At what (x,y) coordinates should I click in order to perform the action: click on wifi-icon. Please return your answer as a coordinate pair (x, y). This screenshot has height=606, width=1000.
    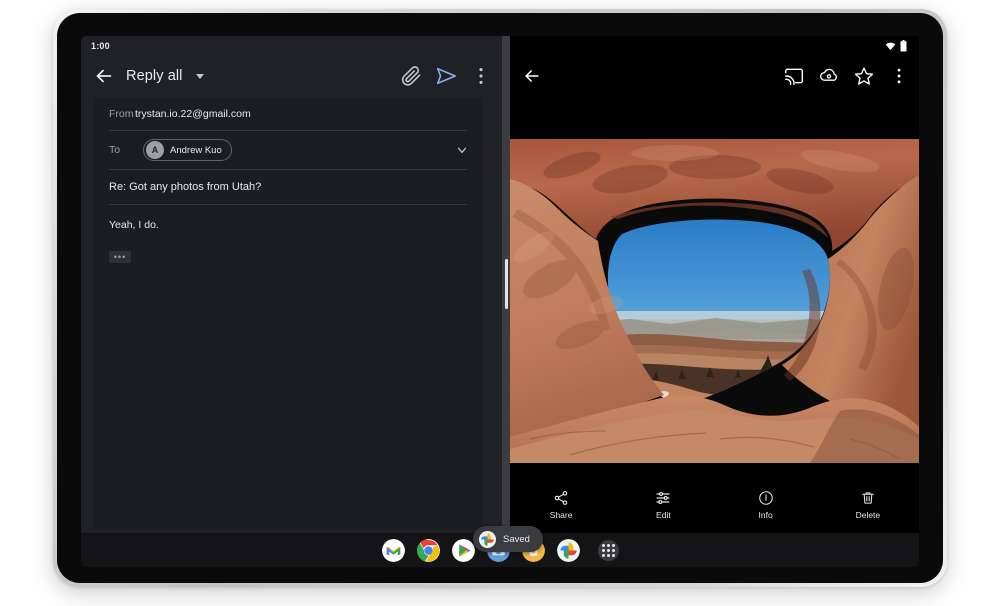
    Looking at the image, I should click on (890, 46).